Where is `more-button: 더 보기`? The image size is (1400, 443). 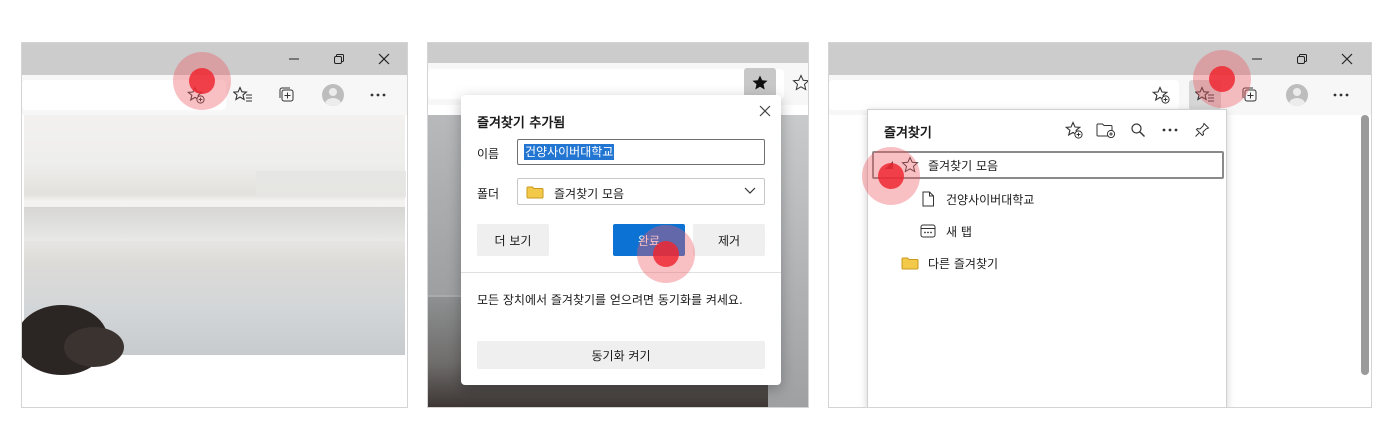 more-button: 더 보기 is located at coordinates (513, 240).